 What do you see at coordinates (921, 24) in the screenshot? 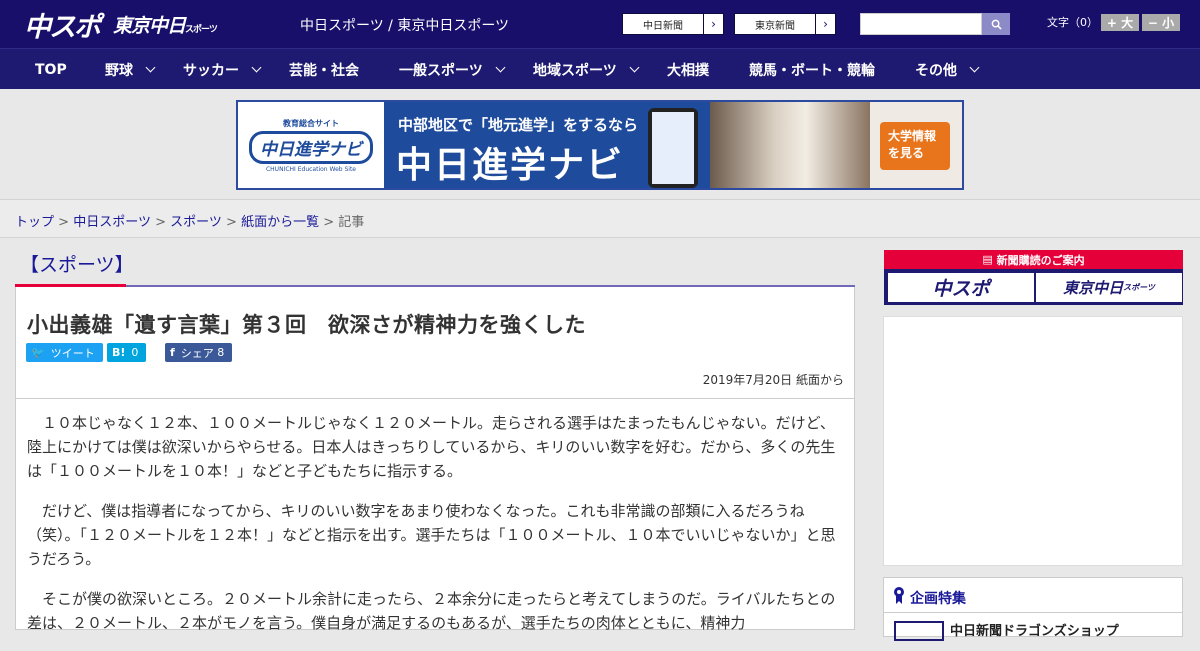
I see `search-input` at bounding box center [921, 24].